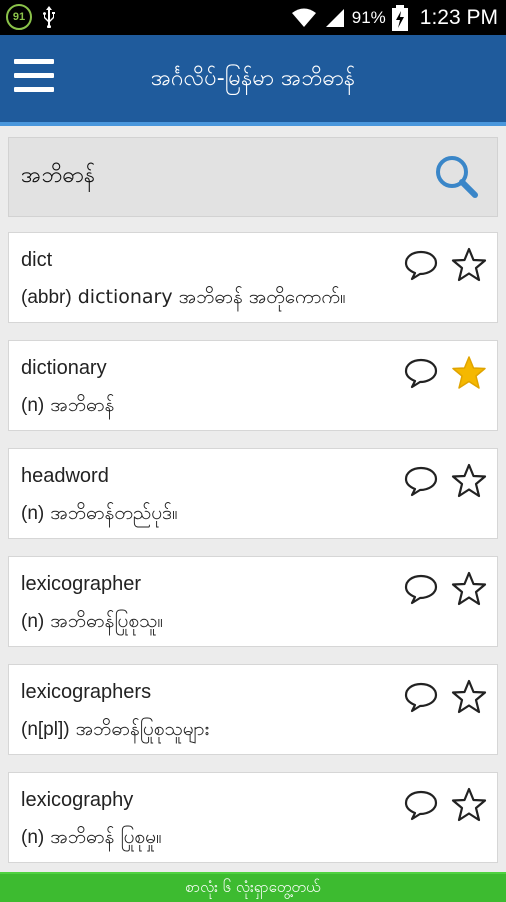  I want to click on star-filled-icon, so click(469, 373).